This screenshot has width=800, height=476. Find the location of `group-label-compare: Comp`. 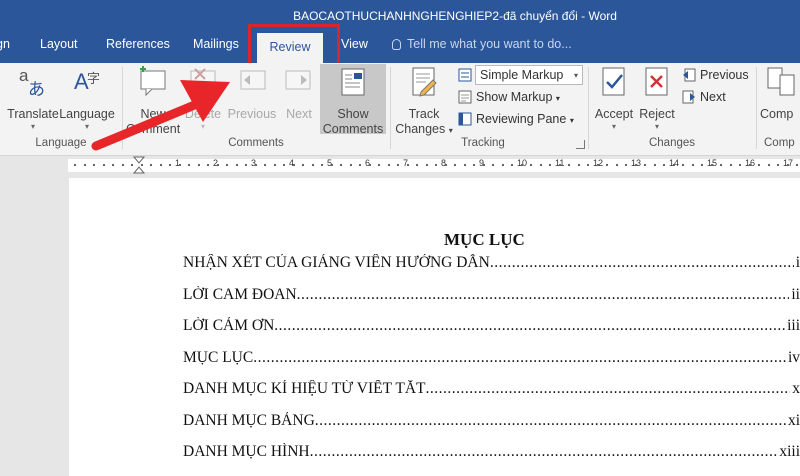

group-label-compare: Comp is located at coordinates (779, 143).